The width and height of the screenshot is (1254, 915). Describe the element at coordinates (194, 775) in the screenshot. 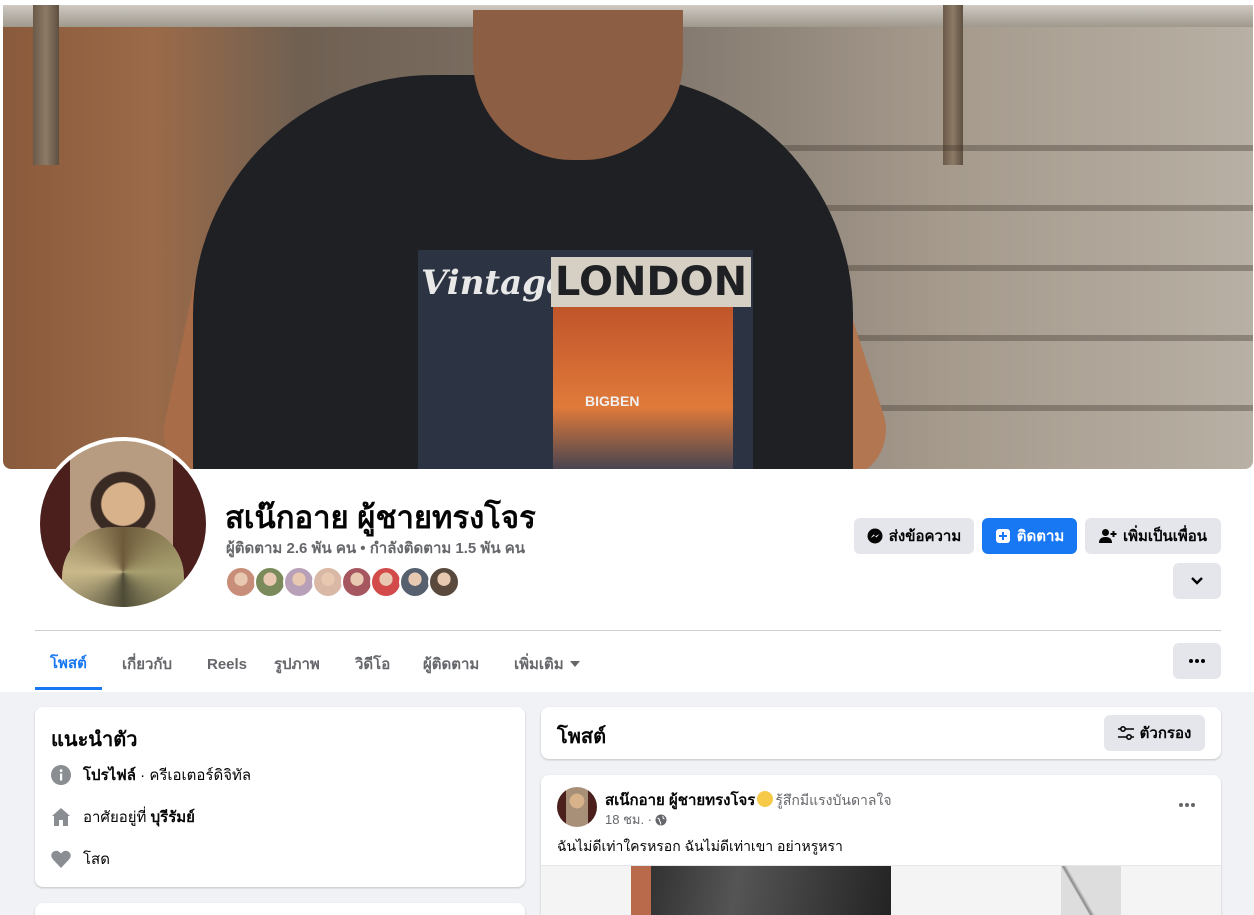

I see `intro-profile-value: · ครีเอเตอร์ดิจิทัล` at that location.